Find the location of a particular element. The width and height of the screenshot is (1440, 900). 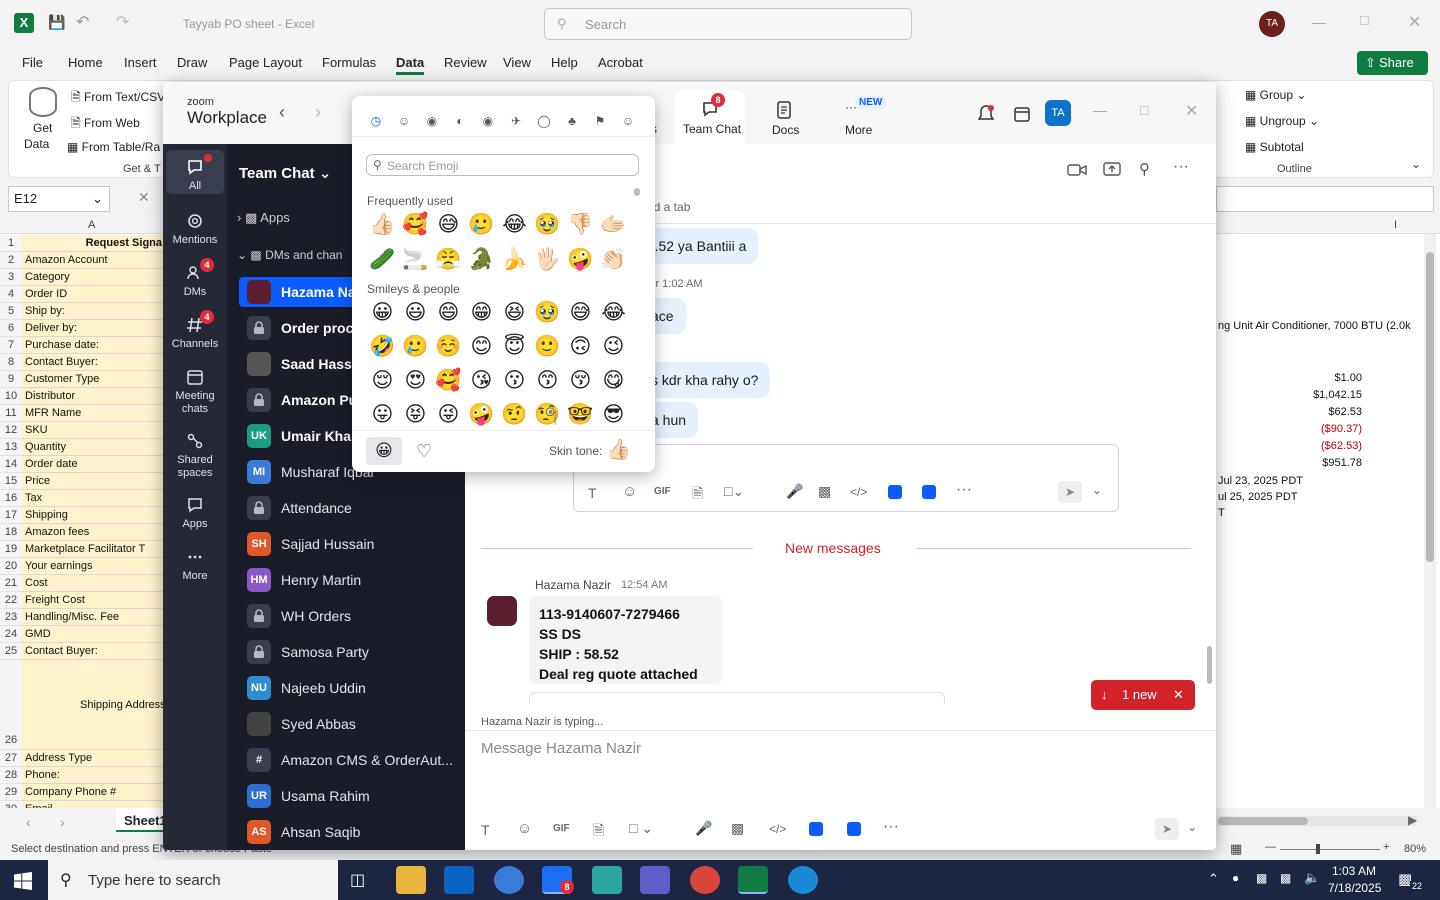

emoji-button: 🤪 is located at coordinates (580, 259).